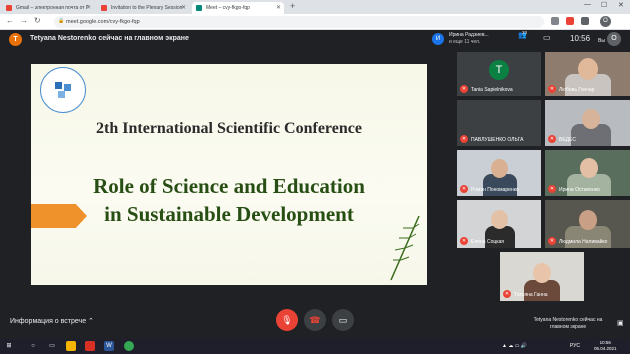  What do you see at coordinates (497, 140) in the screenshot?
I see `participant-name: ПАВЛУШЕНКО ОЛЬГА` at bounding box center [497, 140].